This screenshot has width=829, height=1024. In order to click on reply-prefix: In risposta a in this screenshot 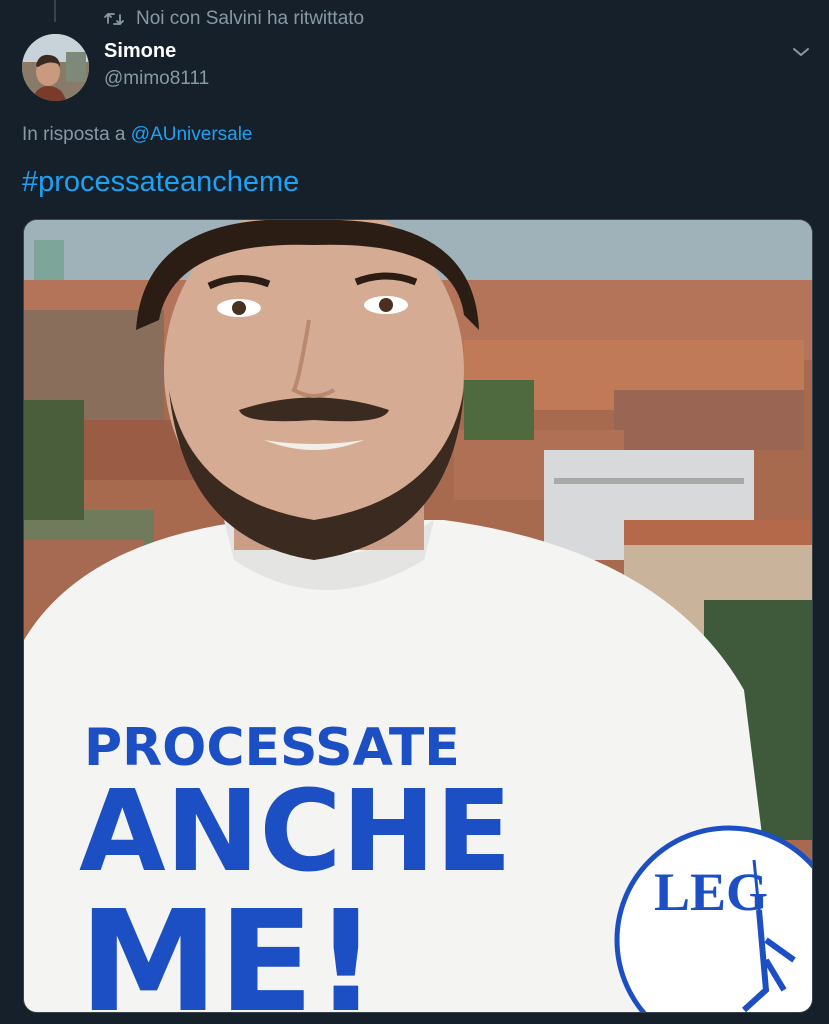, I will do `click(76, 134)`.